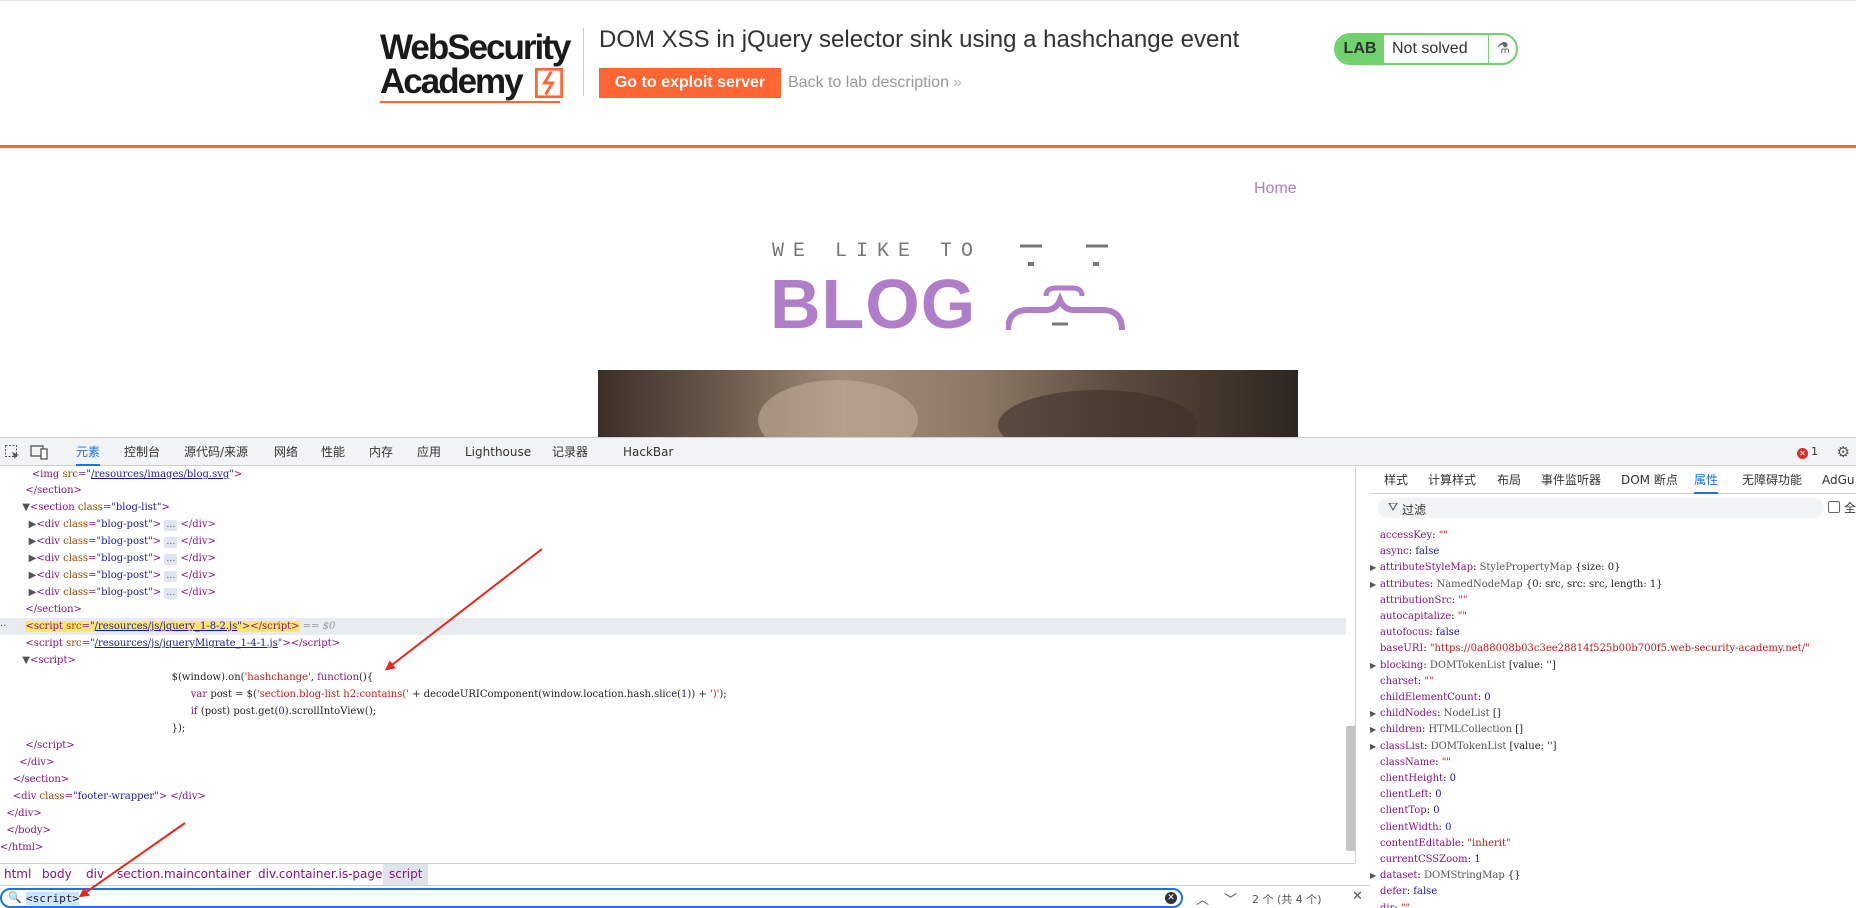  What do you see at coordinates (1613, 730) in the screenshot?
I see `property-row: ▶ children: HTMLCollection []` at bounding box center [1613, 730].